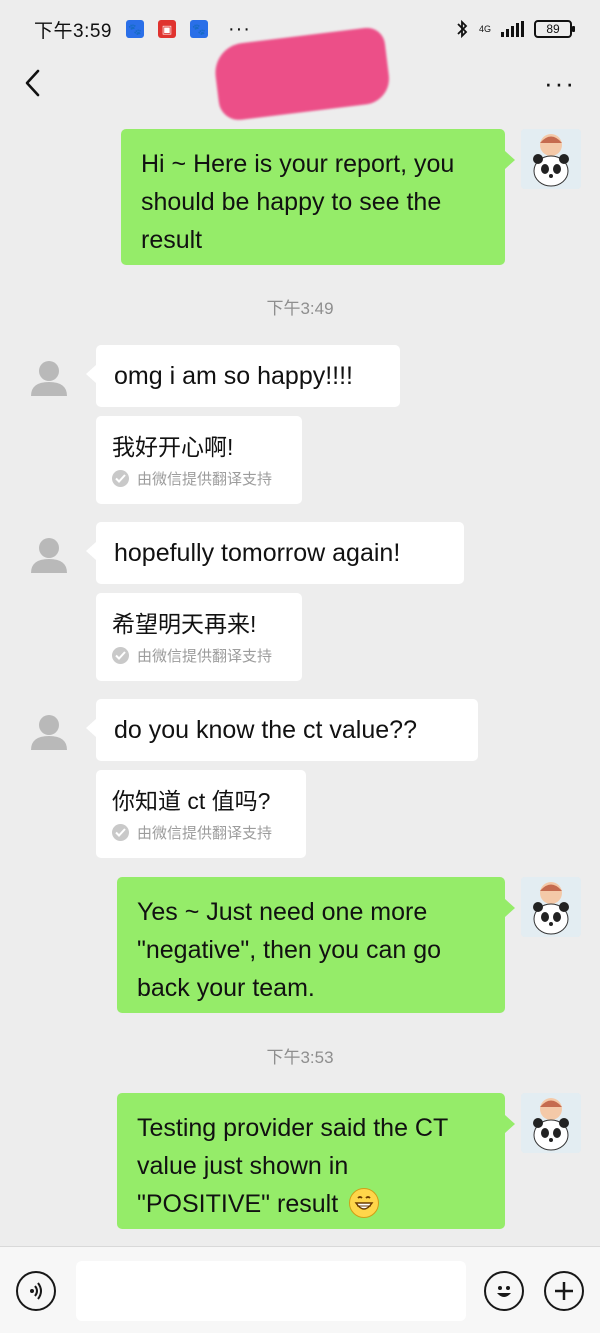 This screenshot has width=600, height=1333. Describe the element at coordinates (191, 801) in the screenshot. I see `translation-text: 你知道 ct 值吗?` at that location.